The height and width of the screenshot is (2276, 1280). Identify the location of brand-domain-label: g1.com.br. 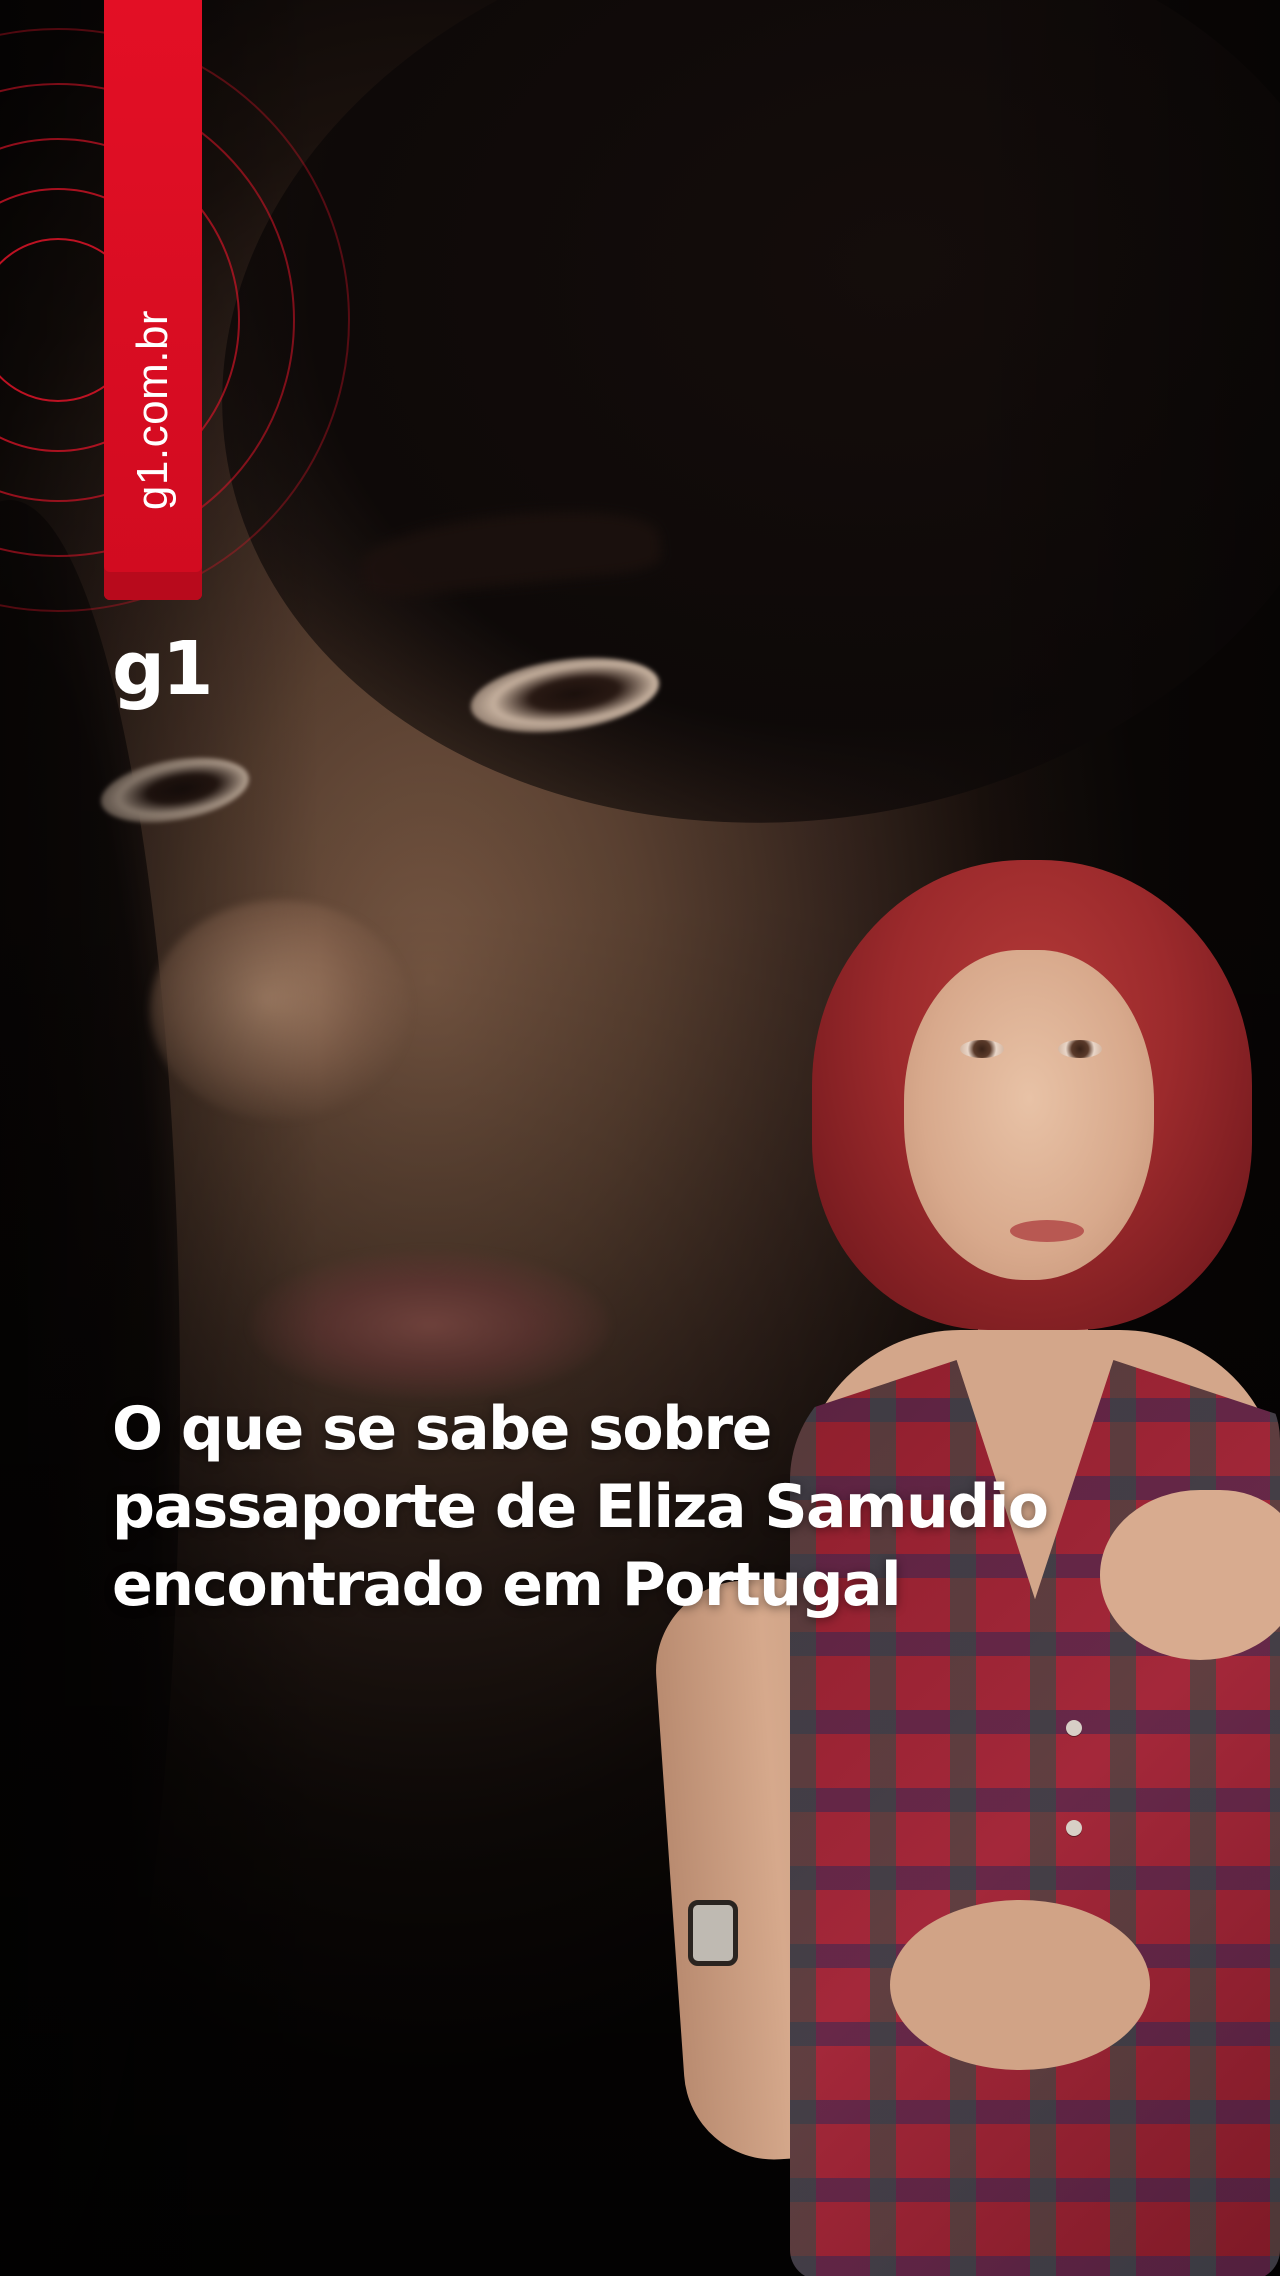
(152, 410).